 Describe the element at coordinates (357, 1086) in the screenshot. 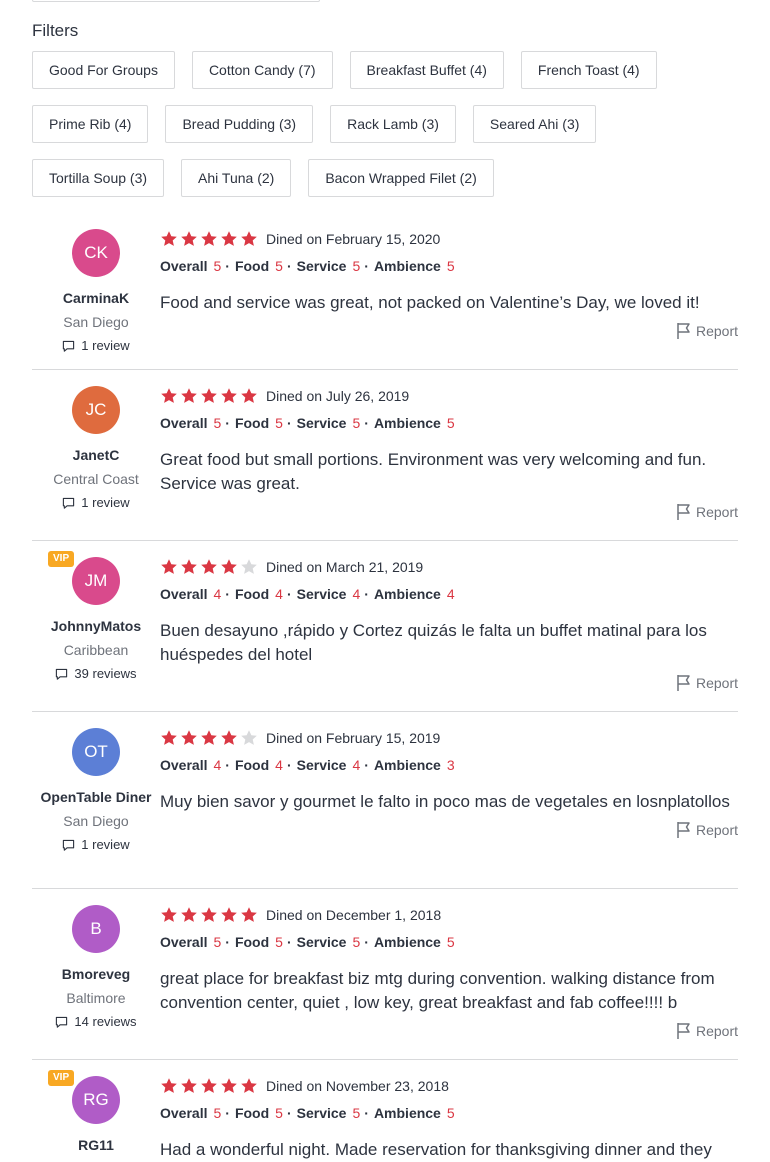

I see `dined-date: Dined on November 23, 2018` at that location.